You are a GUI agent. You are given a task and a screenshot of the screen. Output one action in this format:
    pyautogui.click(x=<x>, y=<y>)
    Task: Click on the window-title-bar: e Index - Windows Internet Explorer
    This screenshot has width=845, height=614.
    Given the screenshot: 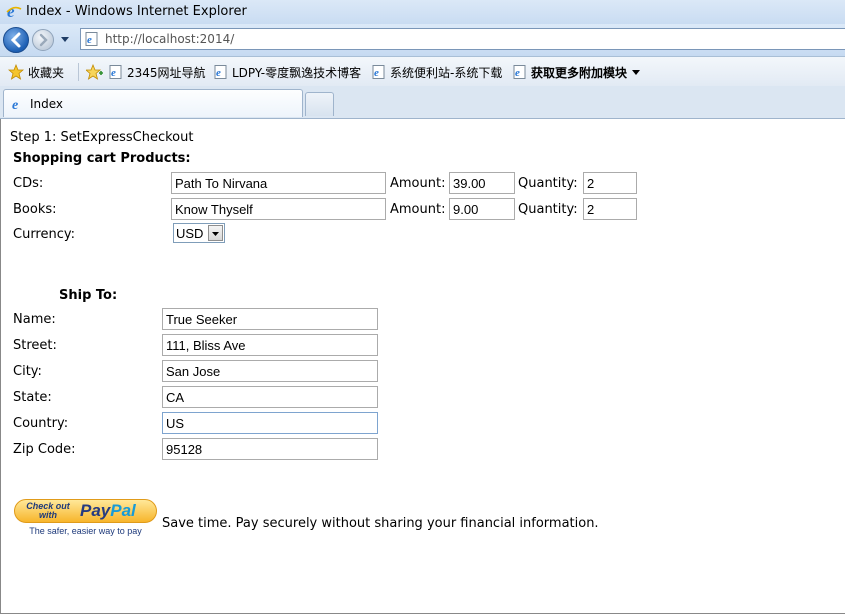 What is the action you would take?
    pyautogui.click(x=422, y=12)
    